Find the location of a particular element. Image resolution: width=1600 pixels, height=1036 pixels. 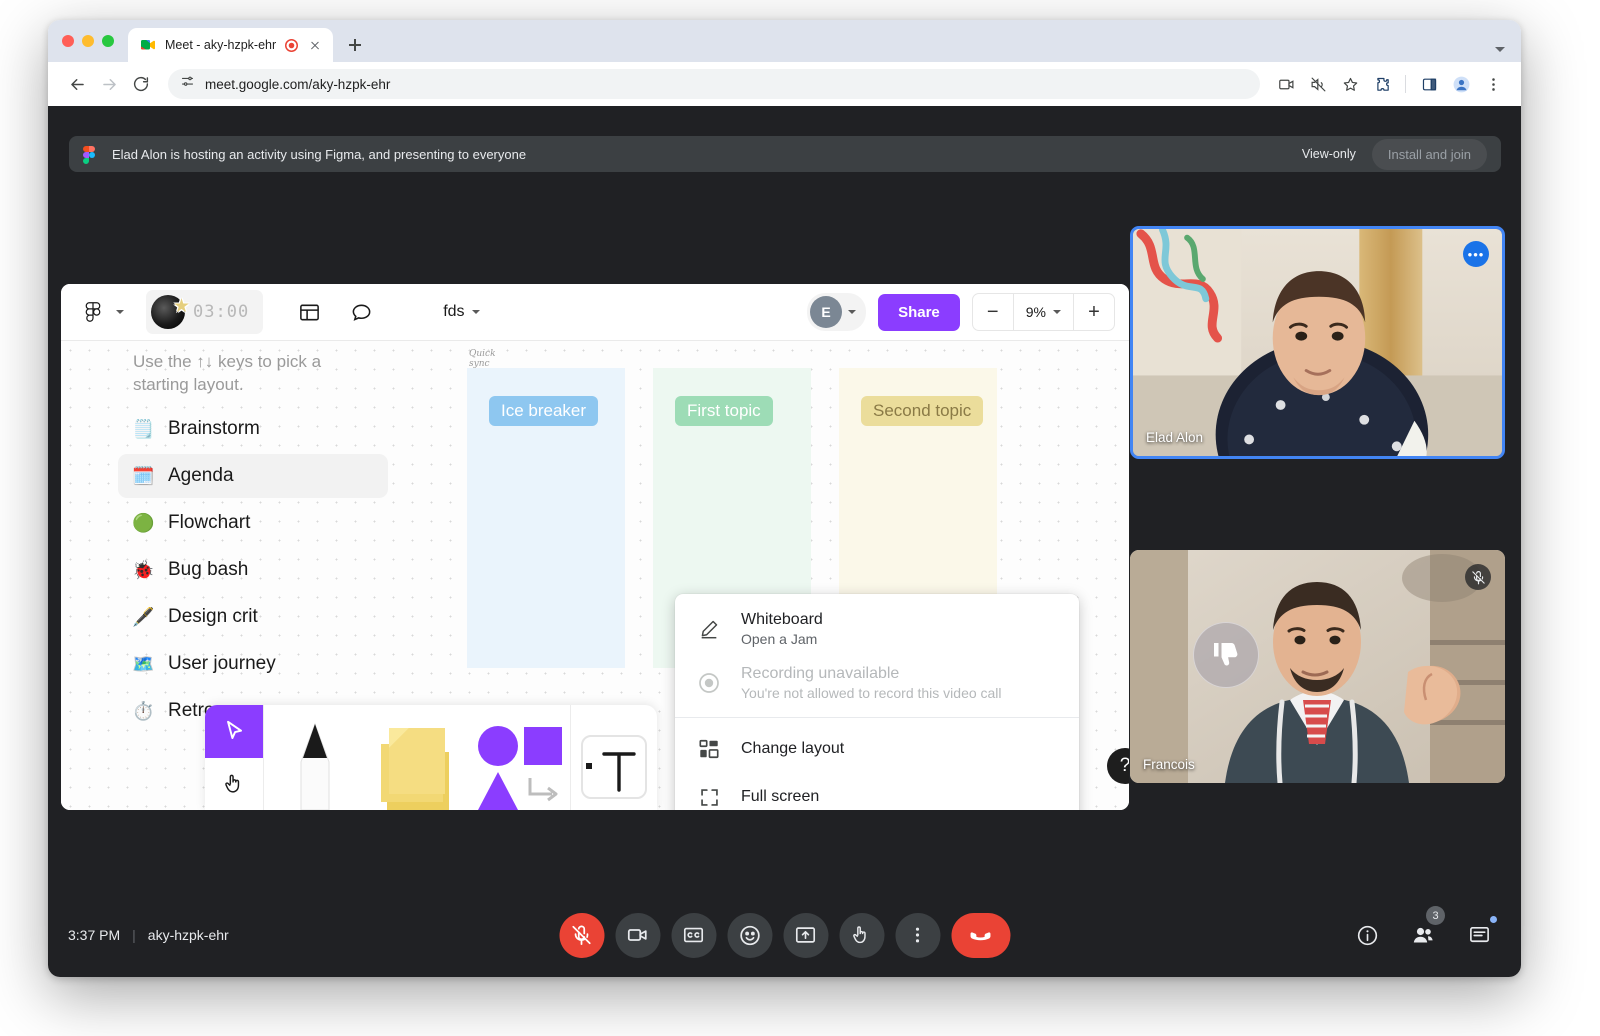

reload-icon is located at coordinates (141, 84).